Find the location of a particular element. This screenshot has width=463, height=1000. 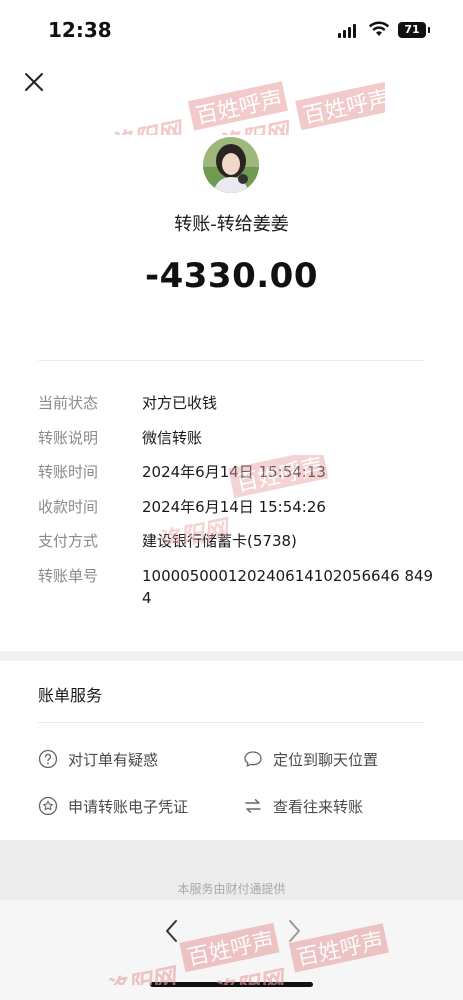

detail-row-note: 转账说明 微信转账 is located at coordinates (238, 444).